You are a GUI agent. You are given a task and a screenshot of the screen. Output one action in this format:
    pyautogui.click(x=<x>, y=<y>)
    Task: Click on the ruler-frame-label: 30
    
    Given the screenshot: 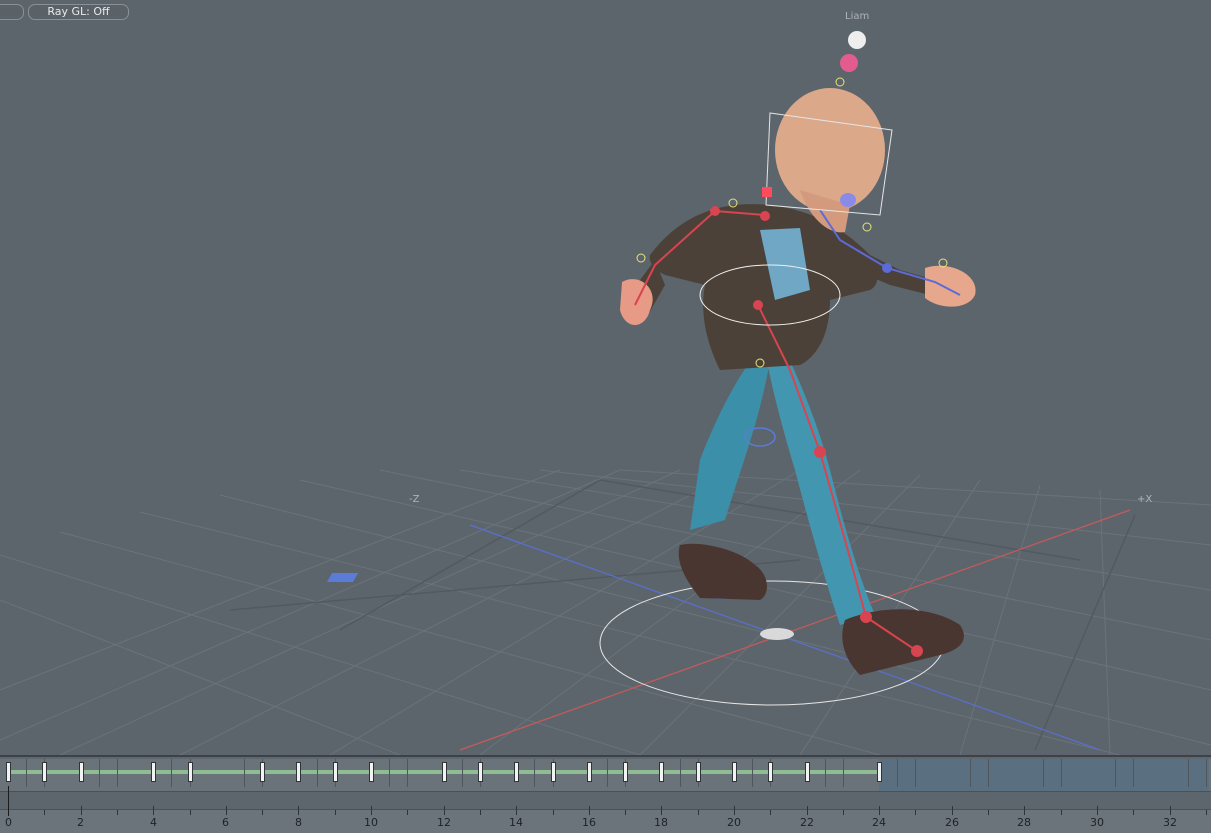 What is the action you would take?
    pyautogui.click(x=1097, y=822)
    